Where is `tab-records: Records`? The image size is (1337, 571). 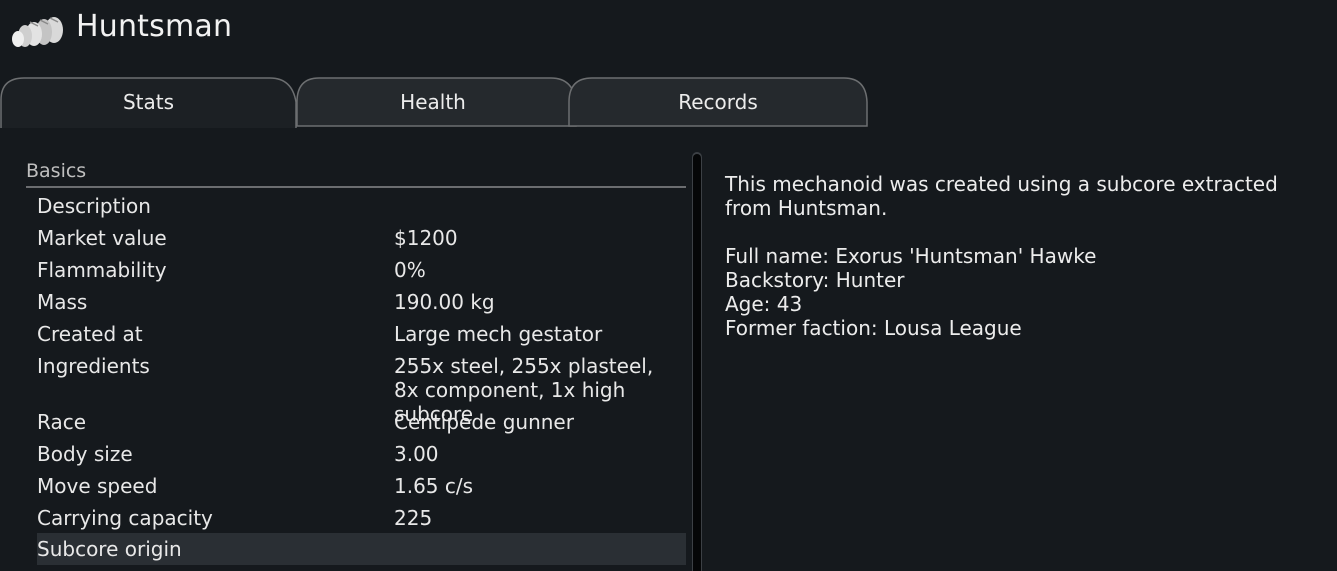
tab-records: Records is located at coordinates (718, 102).